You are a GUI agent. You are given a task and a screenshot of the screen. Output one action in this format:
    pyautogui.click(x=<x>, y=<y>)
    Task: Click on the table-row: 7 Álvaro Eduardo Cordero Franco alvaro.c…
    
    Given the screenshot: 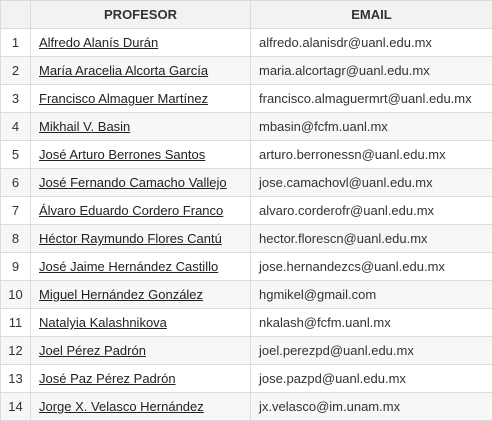 What is the action you would take?
    pyautogui.click(x=246, y=211)
    